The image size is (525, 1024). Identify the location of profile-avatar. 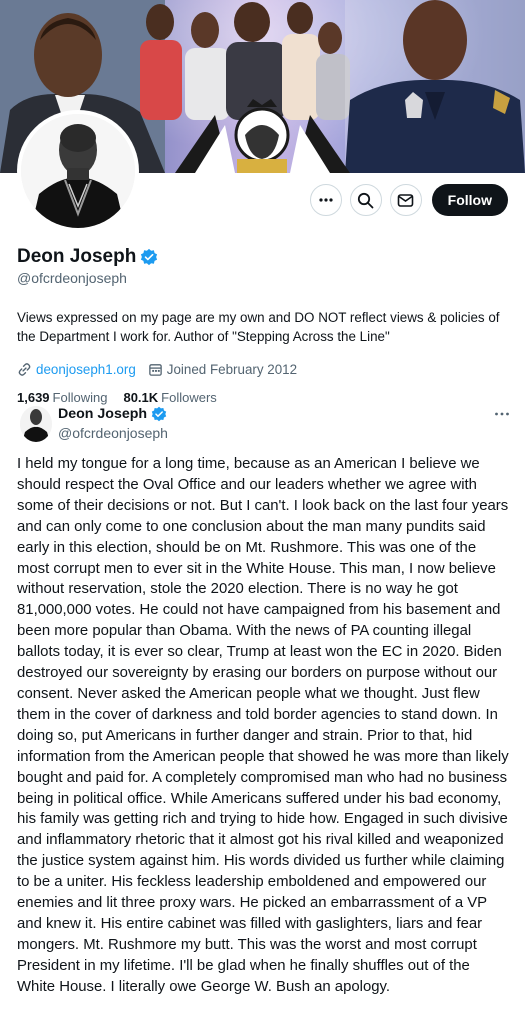
(78, 171).